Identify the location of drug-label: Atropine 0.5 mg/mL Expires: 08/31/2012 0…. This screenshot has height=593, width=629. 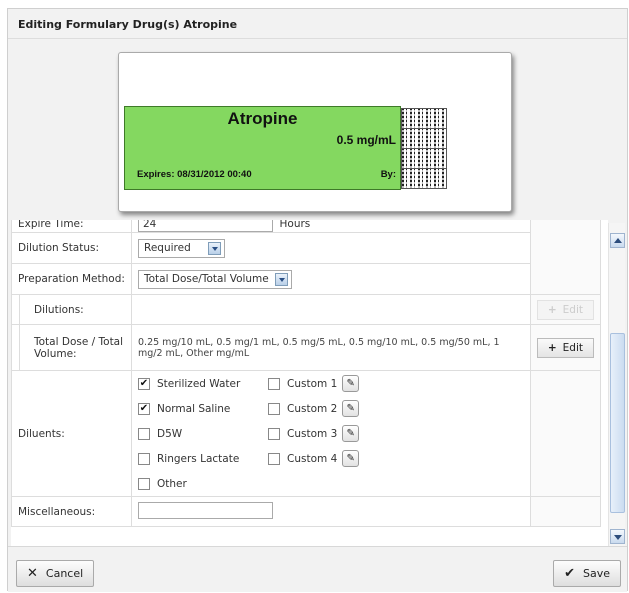
(262, 148).